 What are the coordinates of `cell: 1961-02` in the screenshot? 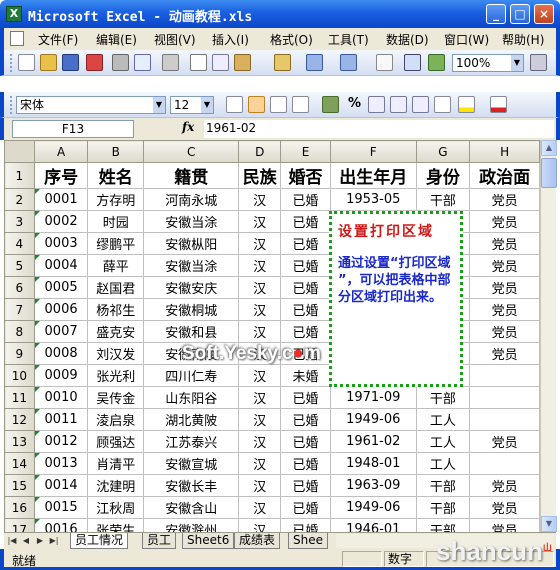 It's located at (373, 441).